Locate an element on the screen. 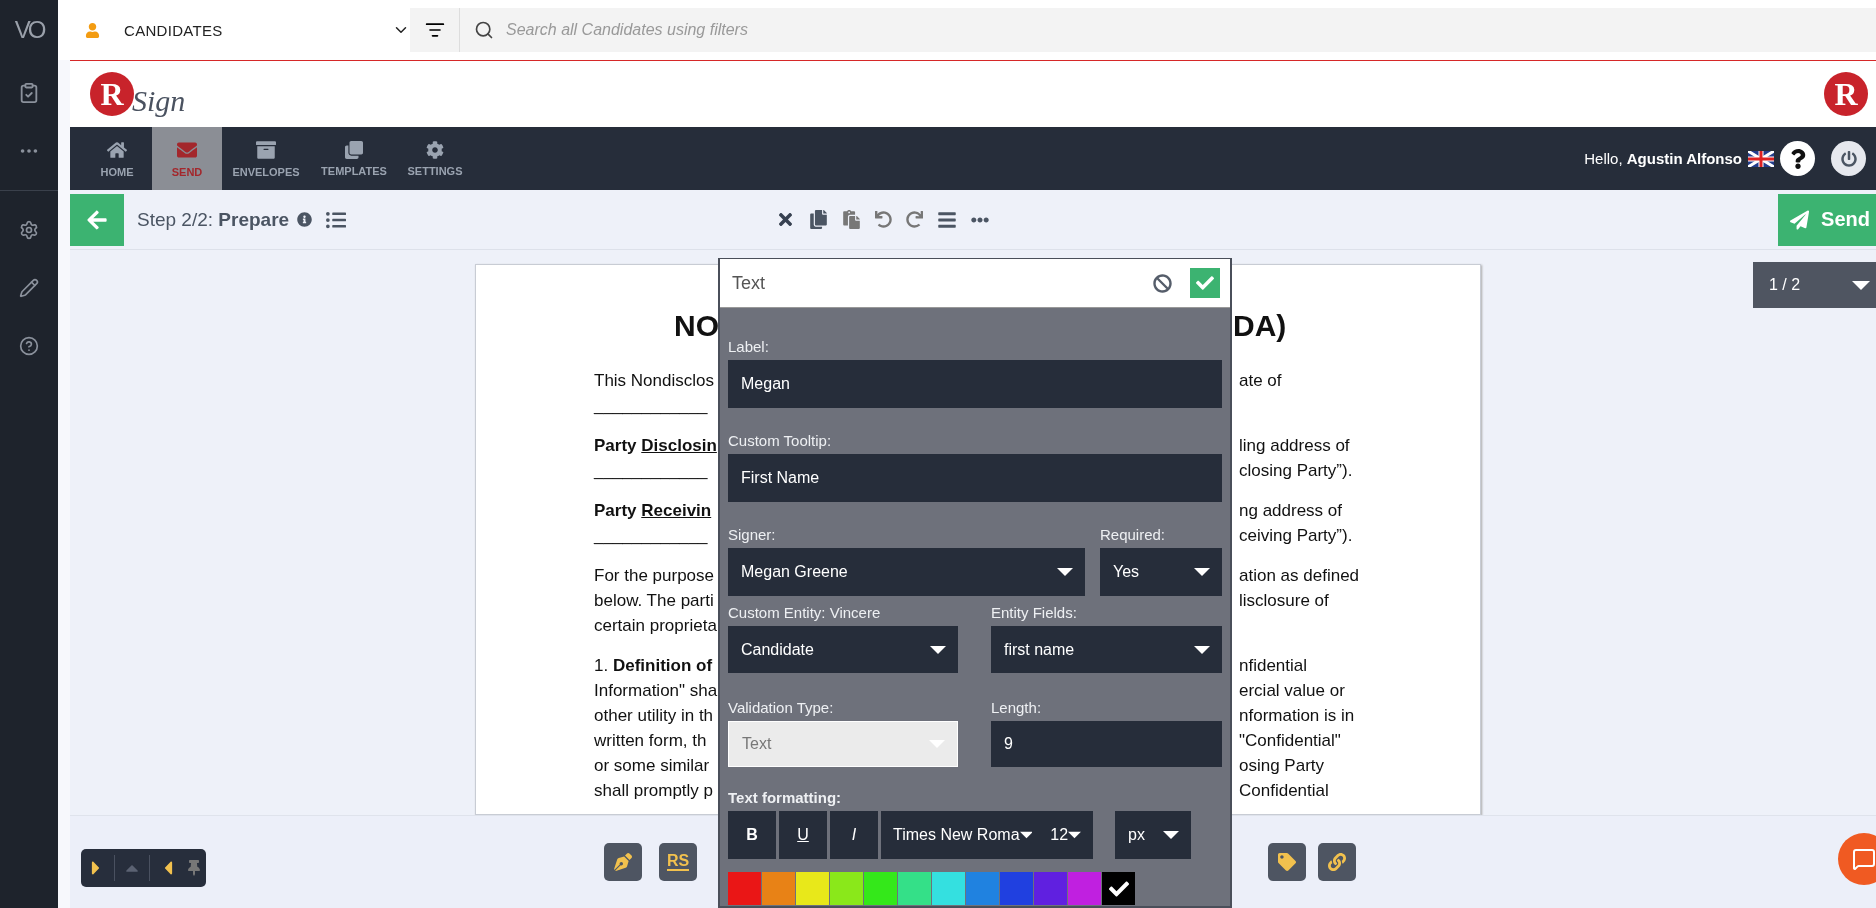  length-input: 9 is located at coordinates (1106, 744).